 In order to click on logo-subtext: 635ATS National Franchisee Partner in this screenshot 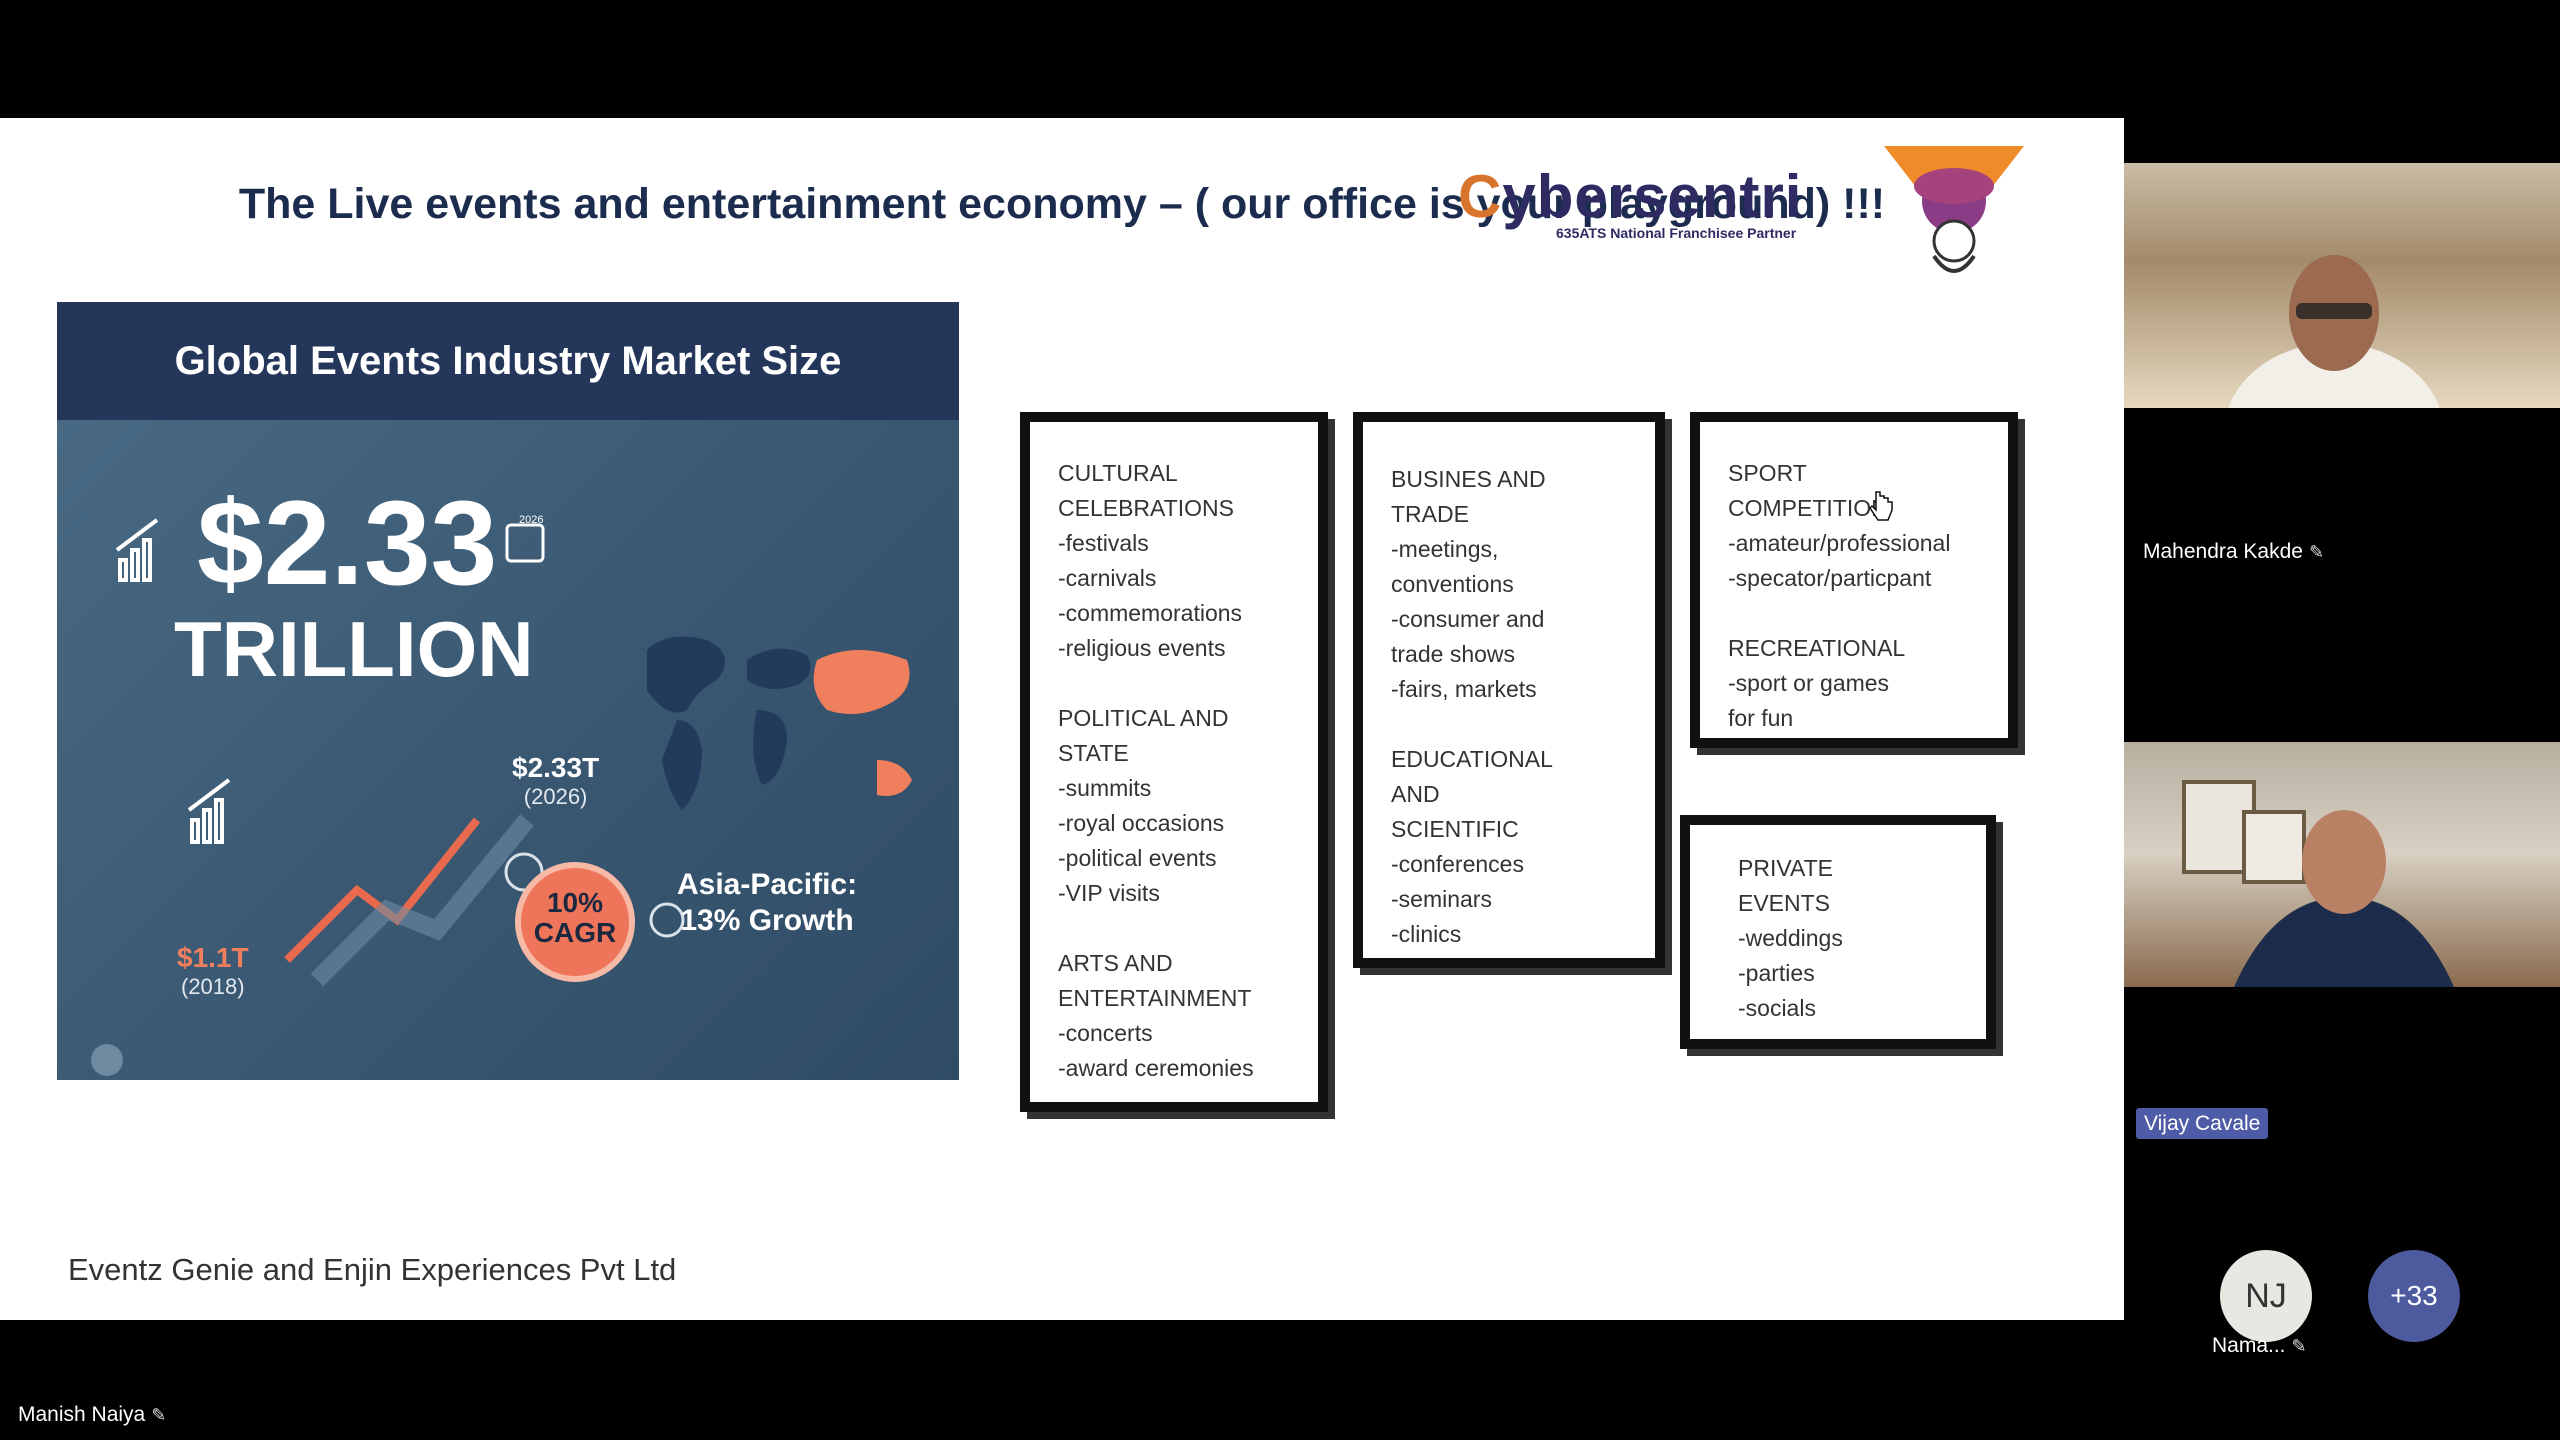, I will do `click(1676, 233)`.